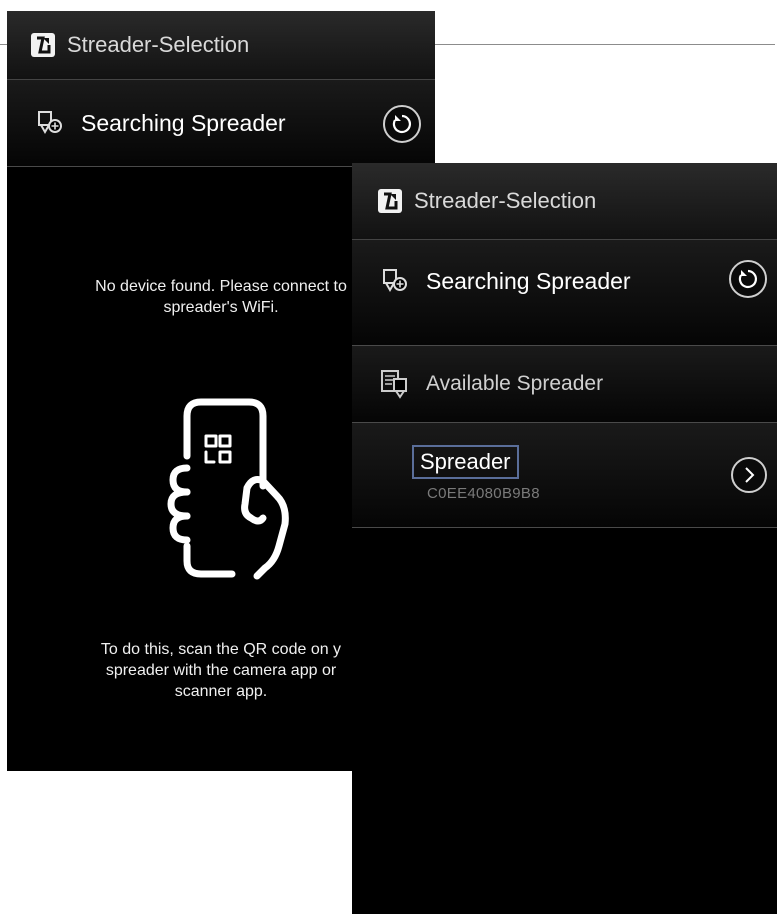 Image resolution: width=782 pixels, height=914 pixels. What do you see at coordinates (515, 383) in the screenshot?
I see `available-label: Available Spreader` at bounding box center [515, 383].